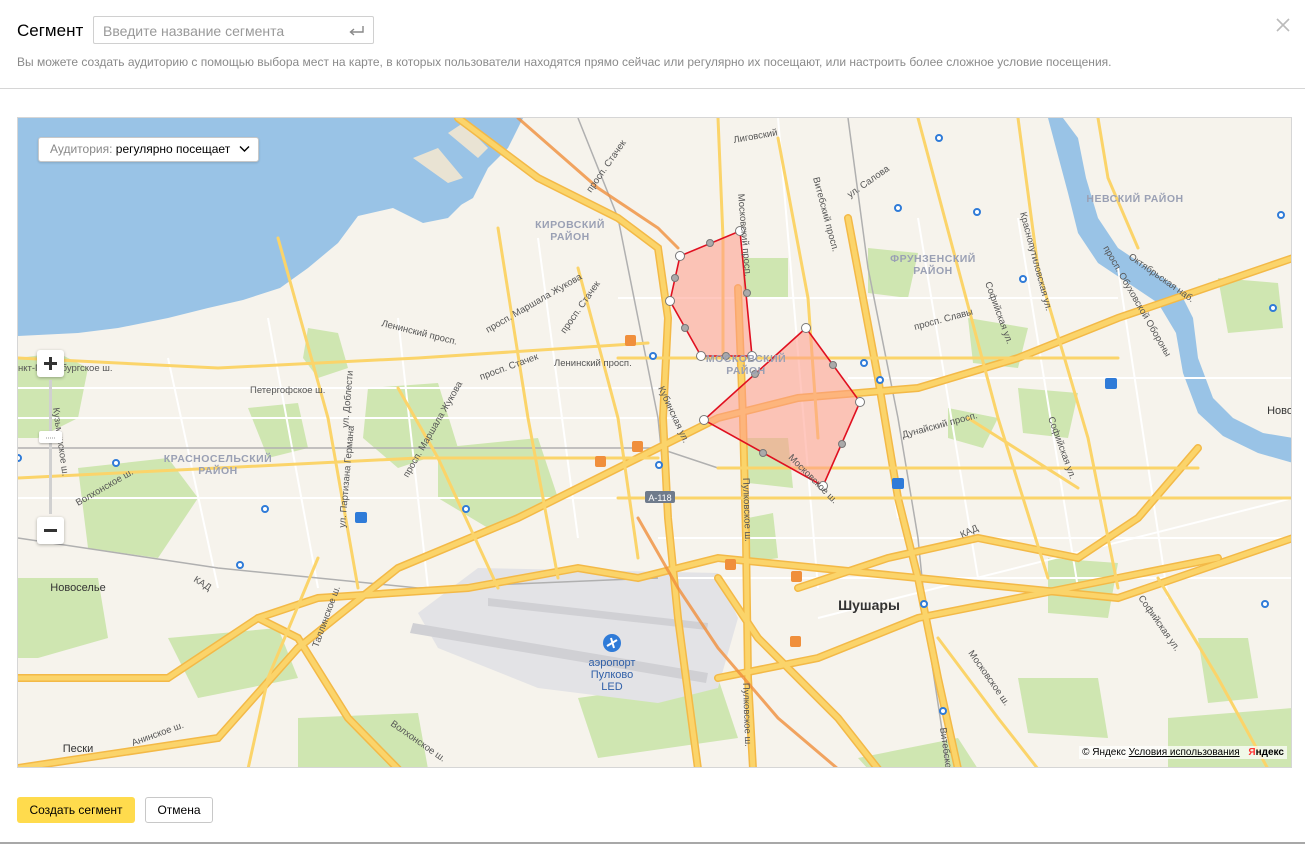  Describe the element at coordinates (347, 477) in the screenshot. I see `svg-text: ул. Партизана Германа` at that location.